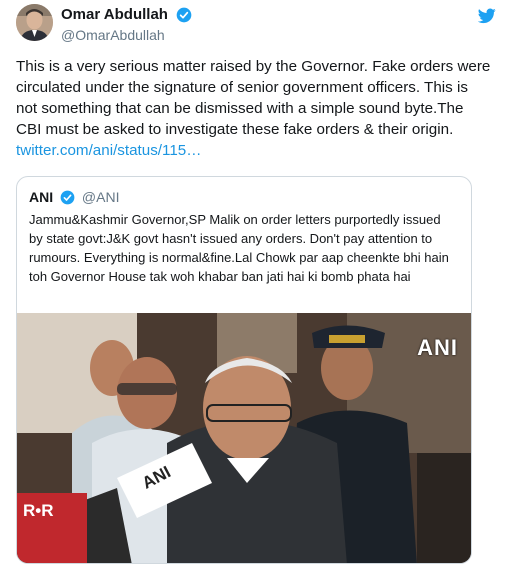 The height and width of the screenshot is (570, 517). I want to click on quoted-display-name: ANI, so click(41, 197).